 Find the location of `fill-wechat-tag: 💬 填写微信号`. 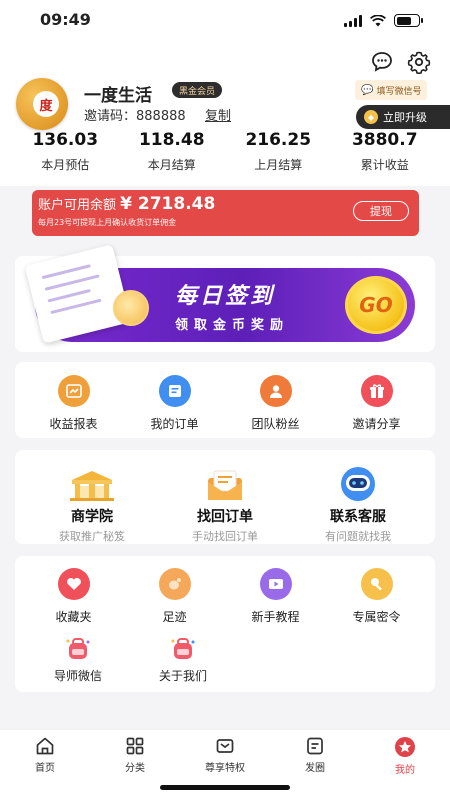

fill-wechat-tag: 💬 填写微信号 is located at coordinates (391, 90).